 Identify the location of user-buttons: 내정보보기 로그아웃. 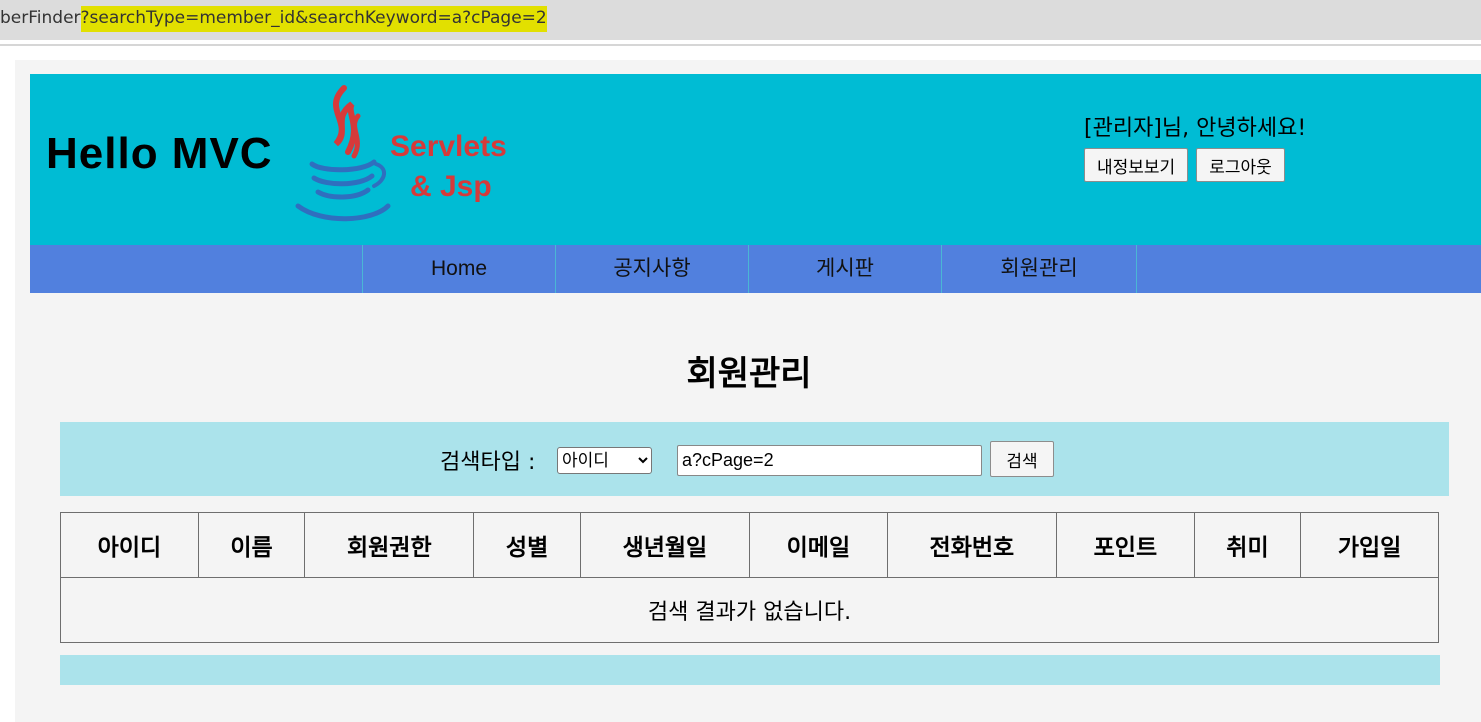
(1195, 165).